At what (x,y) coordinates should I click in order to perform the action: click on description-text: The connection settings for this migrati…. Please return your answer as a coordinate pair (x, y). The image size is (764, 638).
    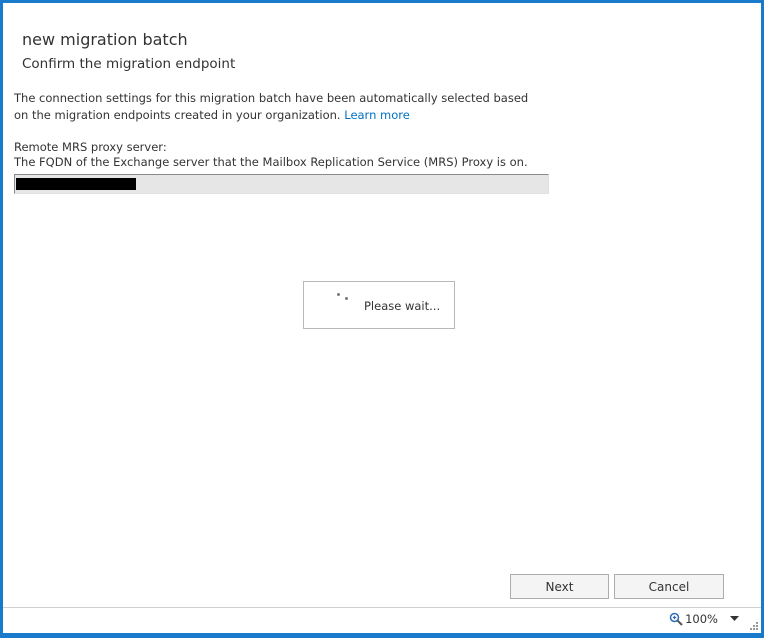
    Looking at the image, I should click on (271, 106).